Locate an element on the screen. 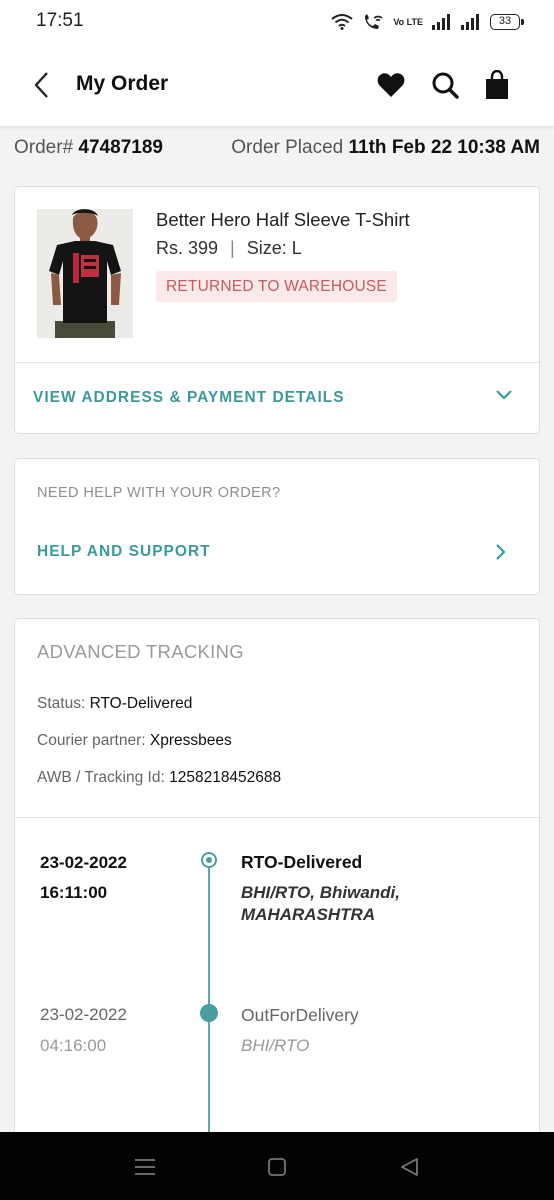 This screenshot has width=554, height=1200. awb-label: AWB / Tracking Id: is located at coordinates (101, 777).